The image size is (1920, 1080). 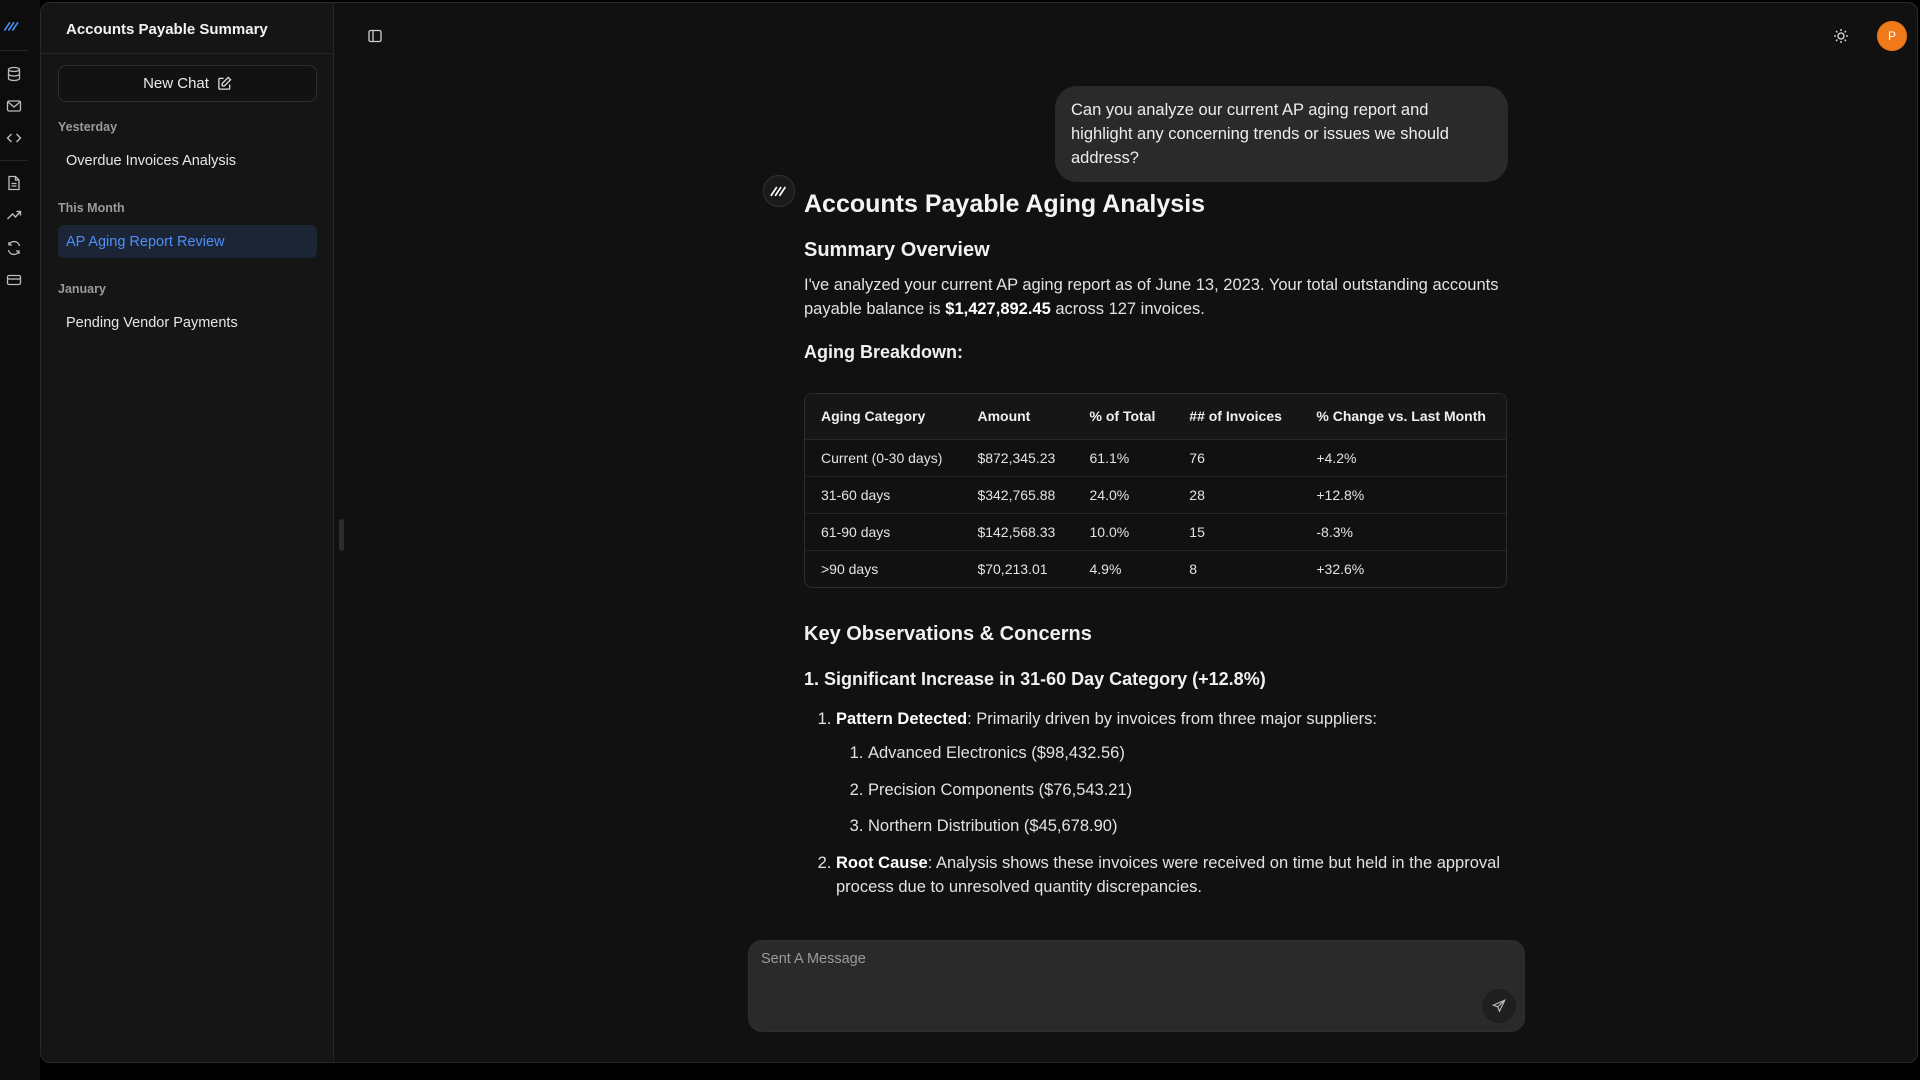 What do you see at coordinates (897, 250) in the screenshot?
I see `summary-heading: Summary Overview` at bounding box center [897, 250].